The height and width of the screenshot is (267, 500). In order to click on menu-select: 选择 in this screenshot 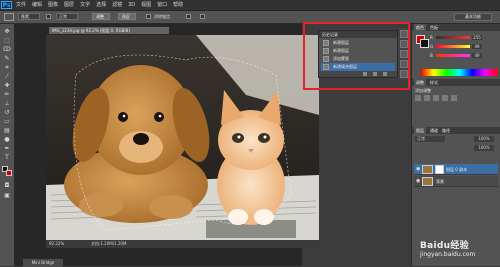, I will do `click(101, 5)`.